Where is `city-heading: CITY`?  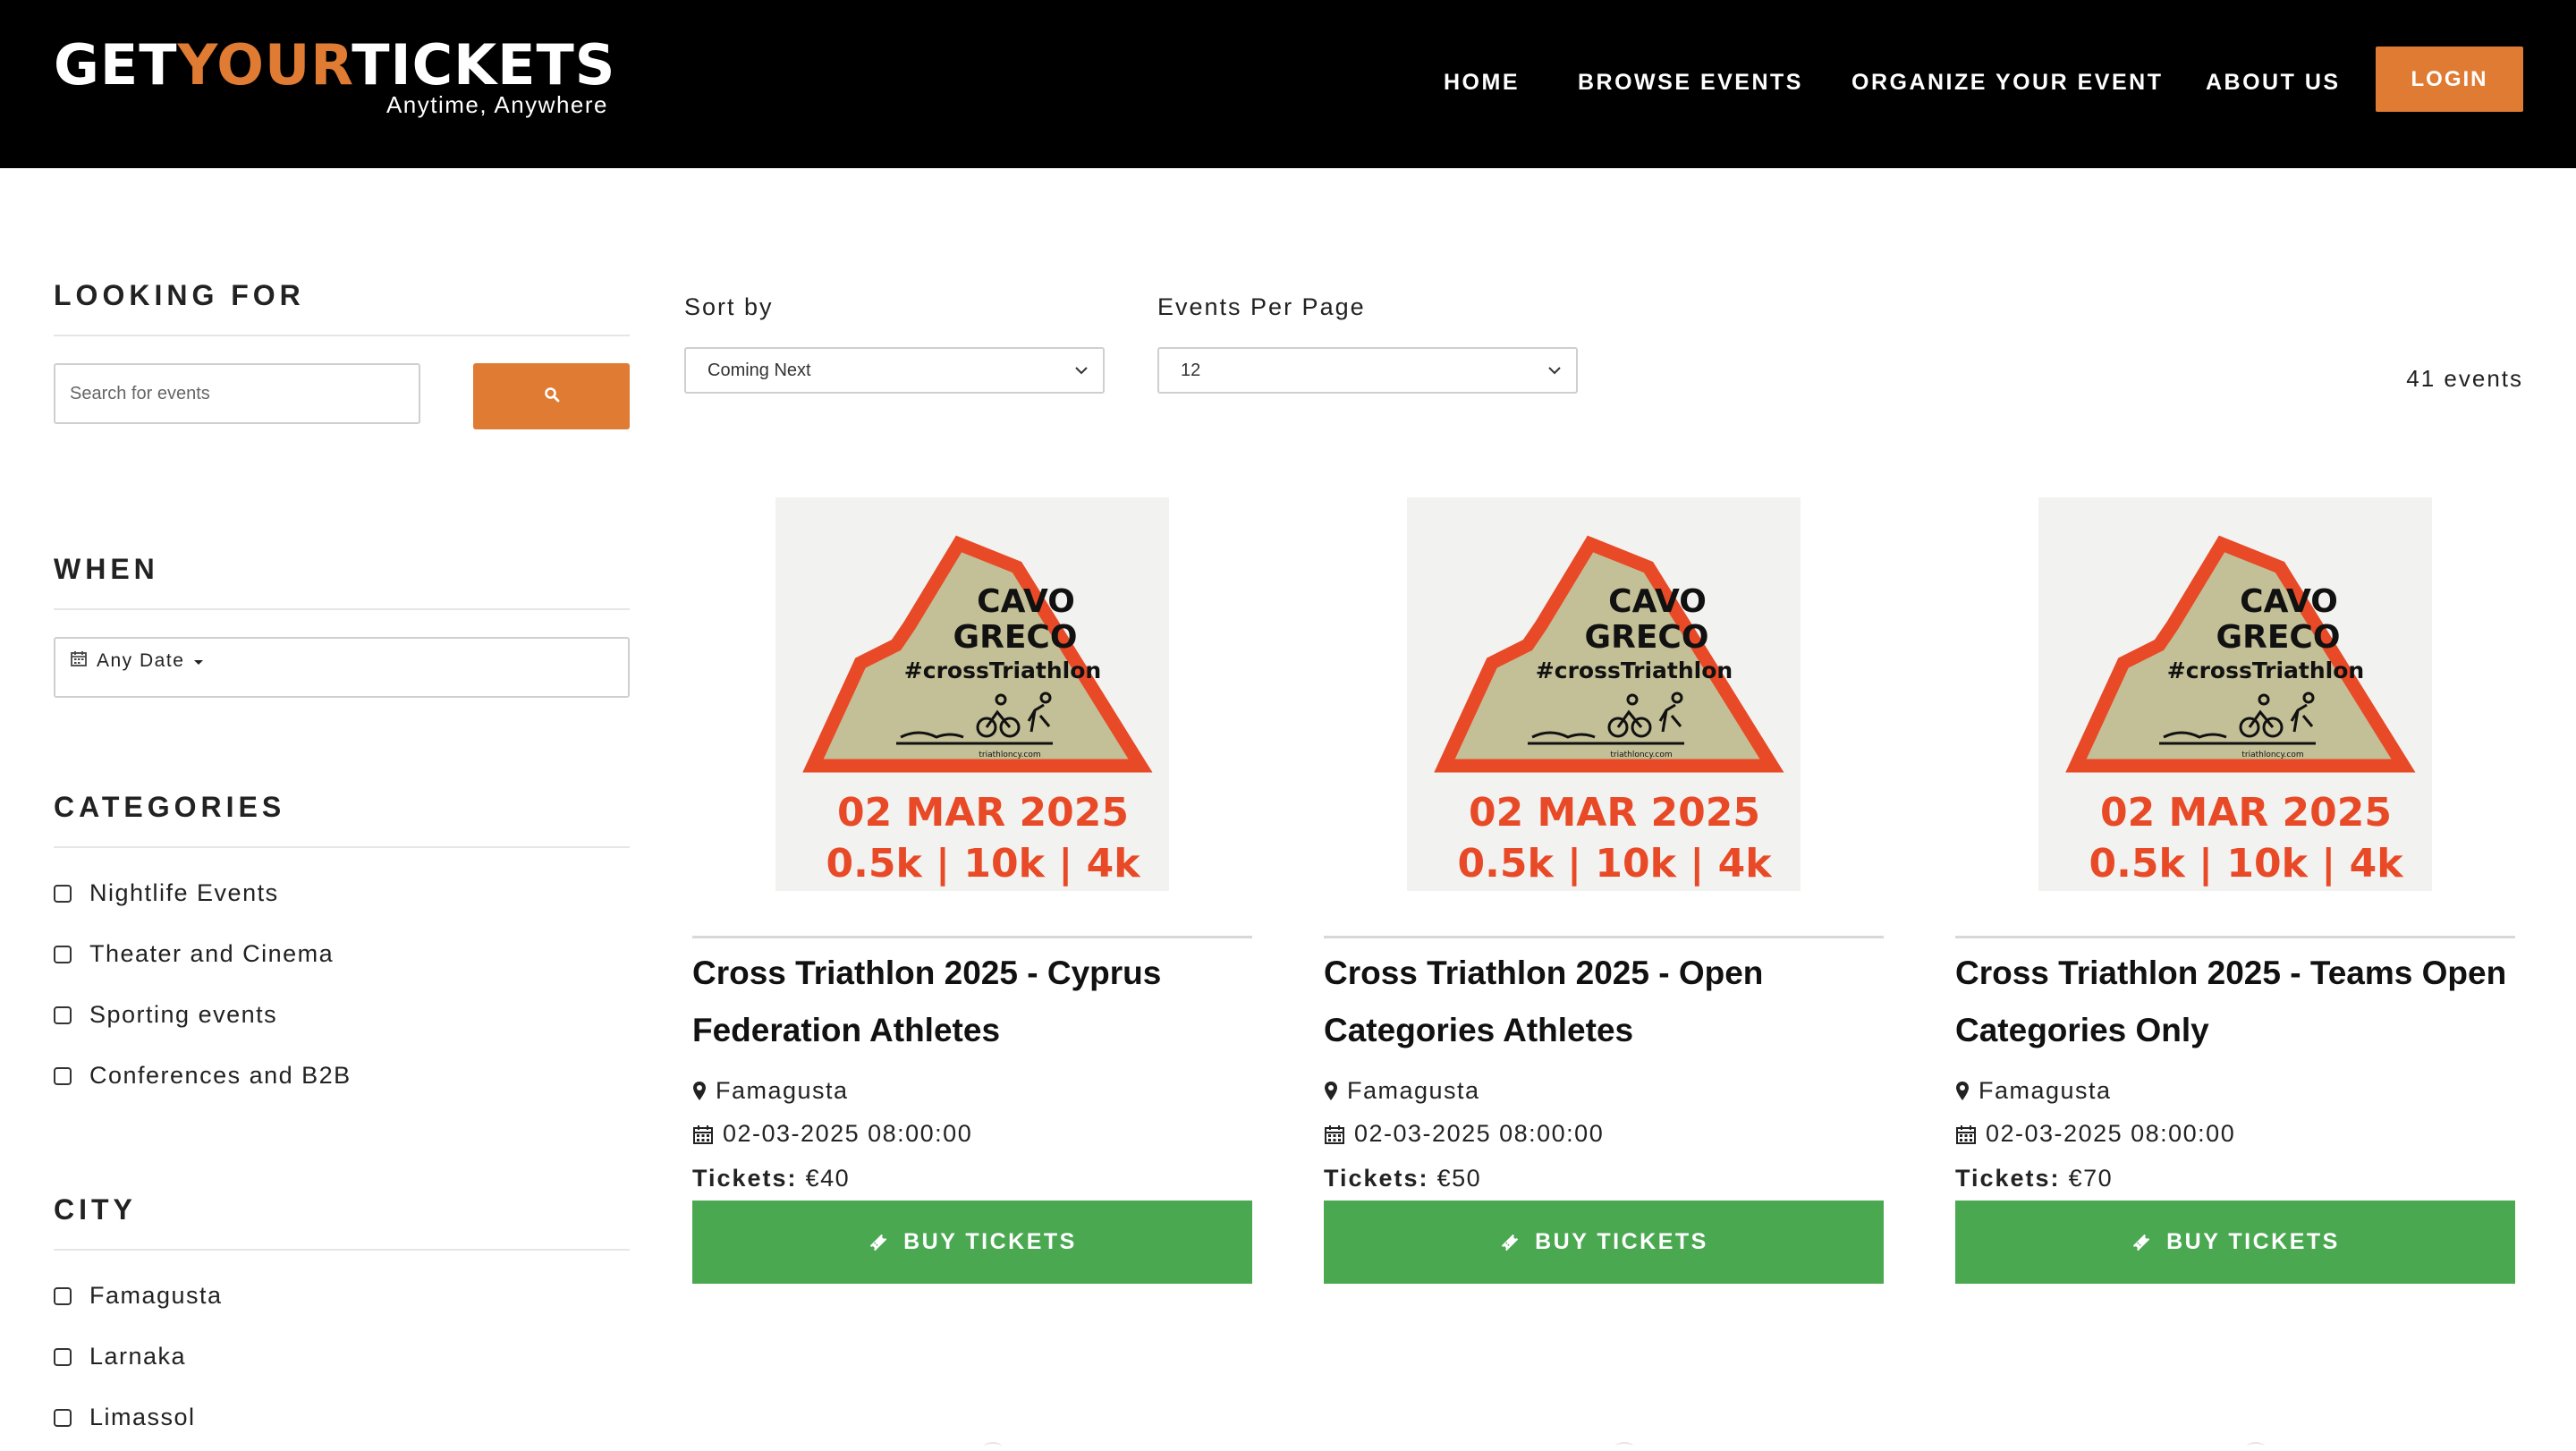 city-heading: CITY is located at coordinates (95, 1209).